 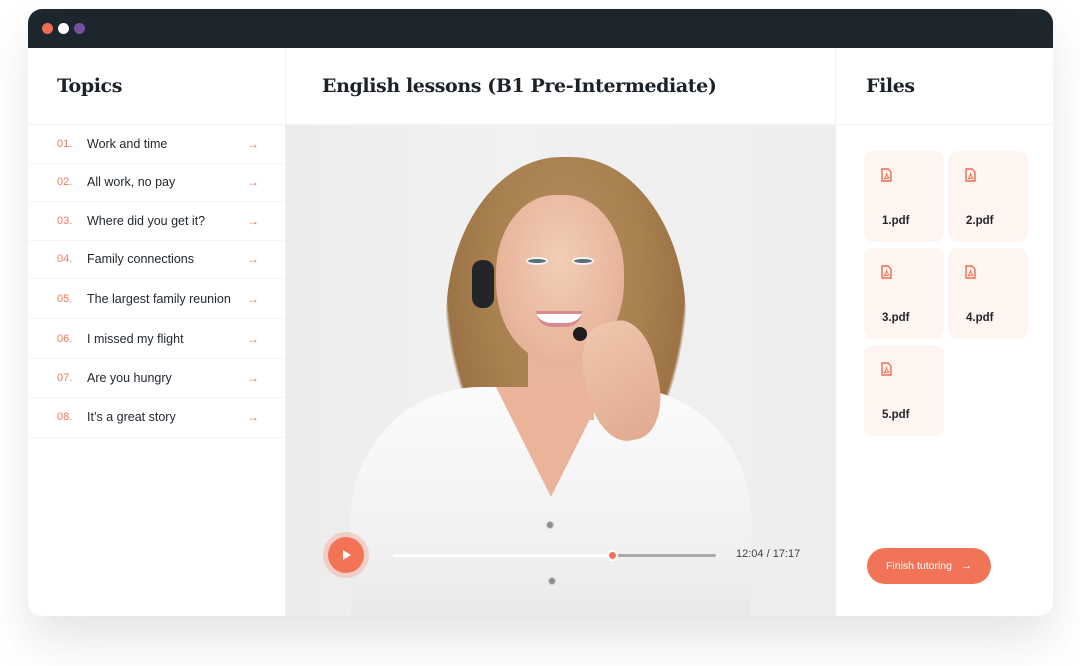 What do you see at coordinates (65, 338) in the screenshot?
I see `topic-number: 06.` at bounding box center [65, 338].